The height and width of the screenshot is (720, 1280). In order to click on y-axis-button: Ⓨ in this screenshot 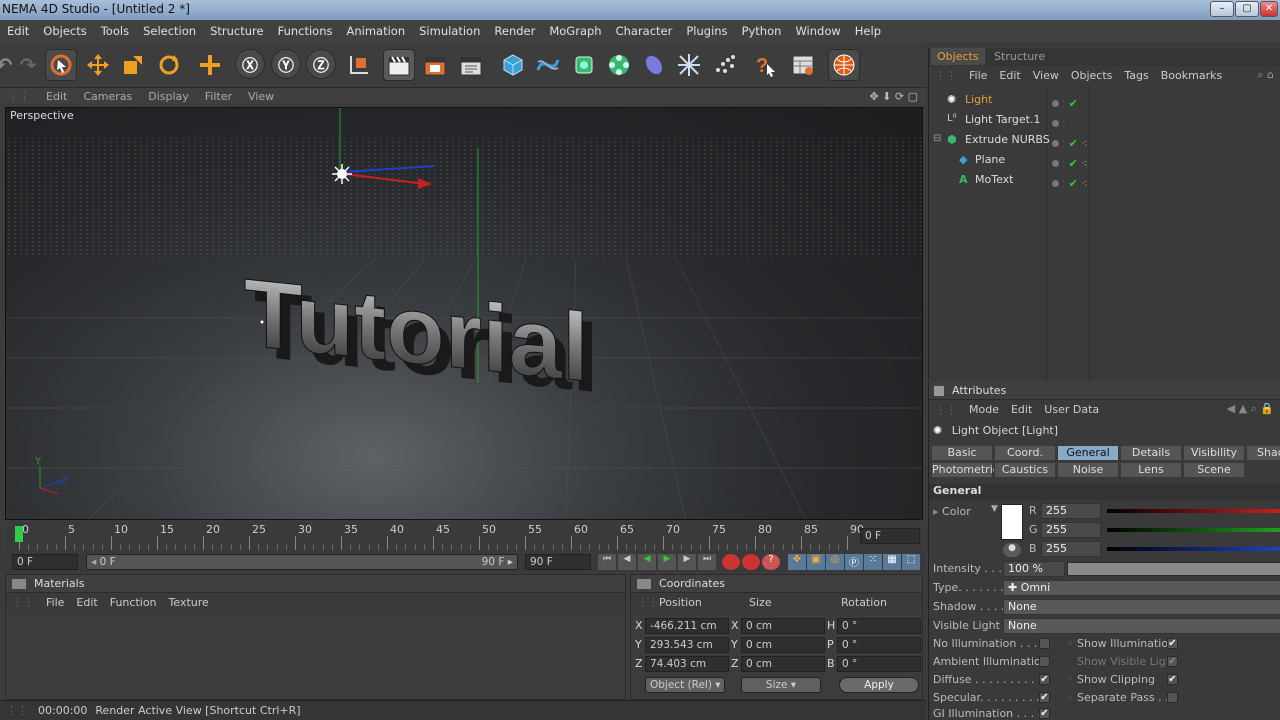, I will do `click(286, 64)`.